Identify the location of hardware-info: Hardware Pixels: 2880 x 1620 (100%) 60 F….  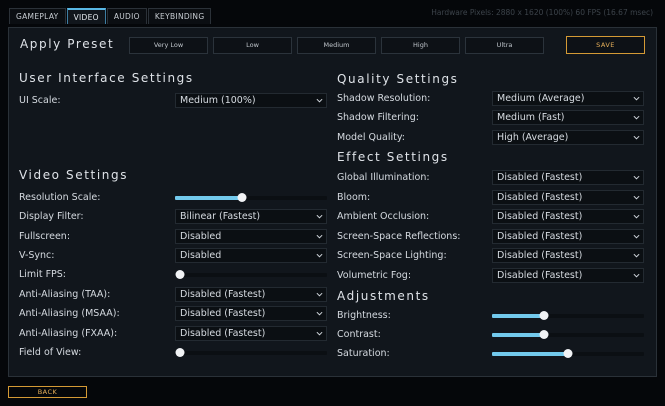
(542, 12).